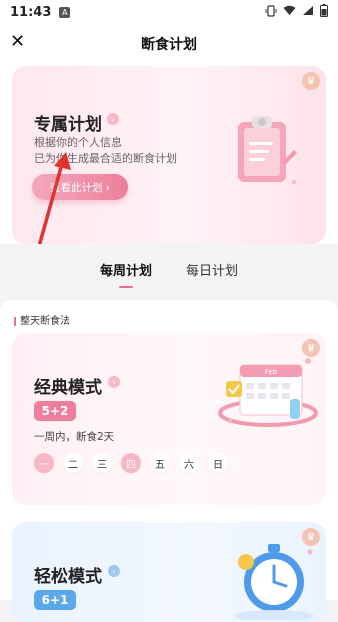 The width and height of the screenshot is (338, 622). What do you see at coordinates (271, 12) in the screenshot?
I see `vibrate-icon` at bounding box center [271, 12].